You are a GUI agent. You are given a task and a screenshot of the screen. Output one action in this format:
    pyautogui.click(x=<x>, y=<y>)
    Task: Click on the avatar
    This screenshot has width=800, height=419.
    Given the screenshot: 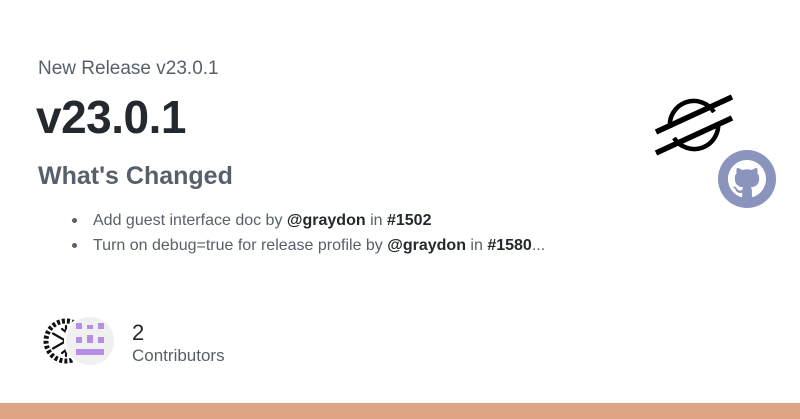 What is the action you would take?
    pyautogui.click(x=90, y=341)
    